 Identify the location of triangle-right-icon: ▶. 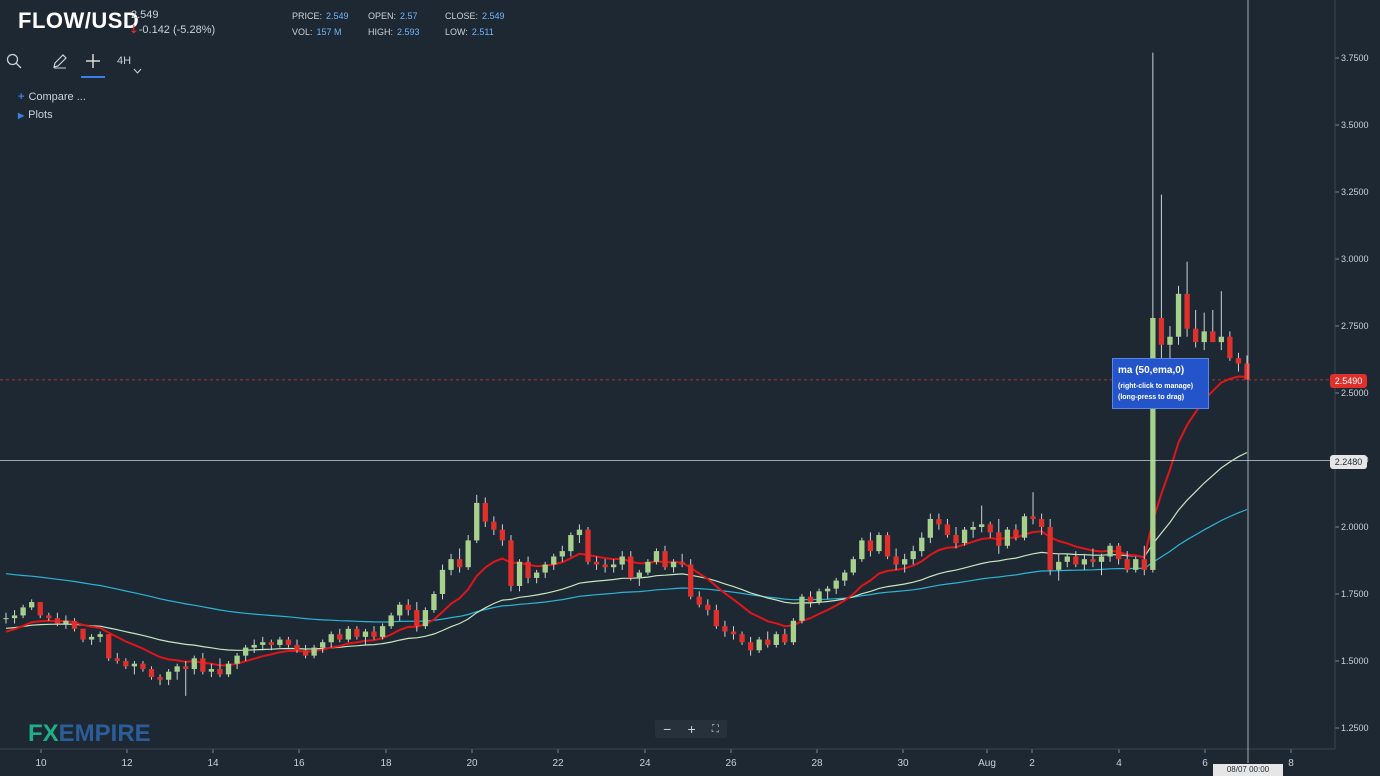
(21, 115).